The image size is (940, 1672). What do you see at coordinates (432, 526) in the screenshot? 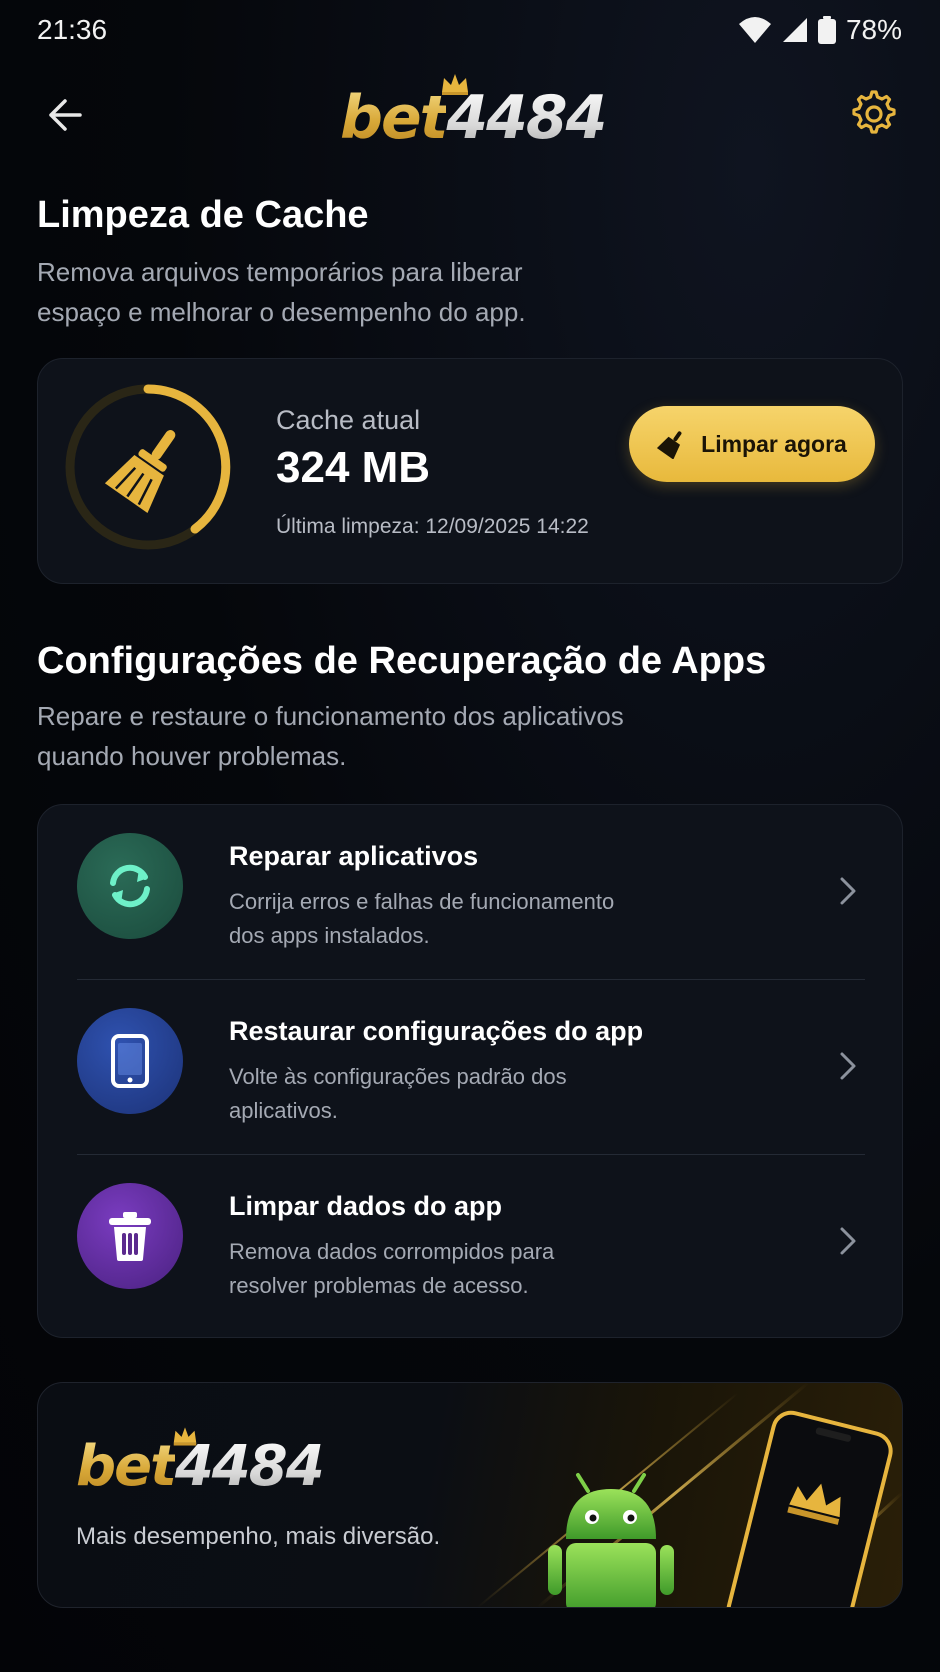
I see `last-clean-timestamp: Última limpeza: 12/09/2025 14:22` at bounding box center [432, 526].